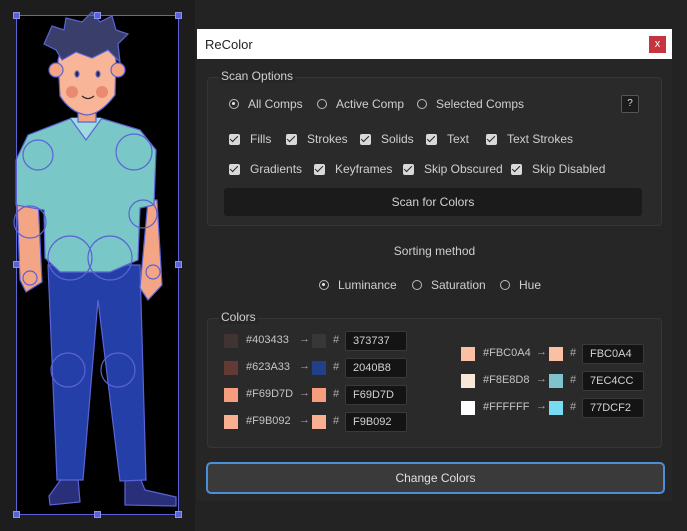  I want to click on radio-all-comps: All Comps, so click(266, 104).